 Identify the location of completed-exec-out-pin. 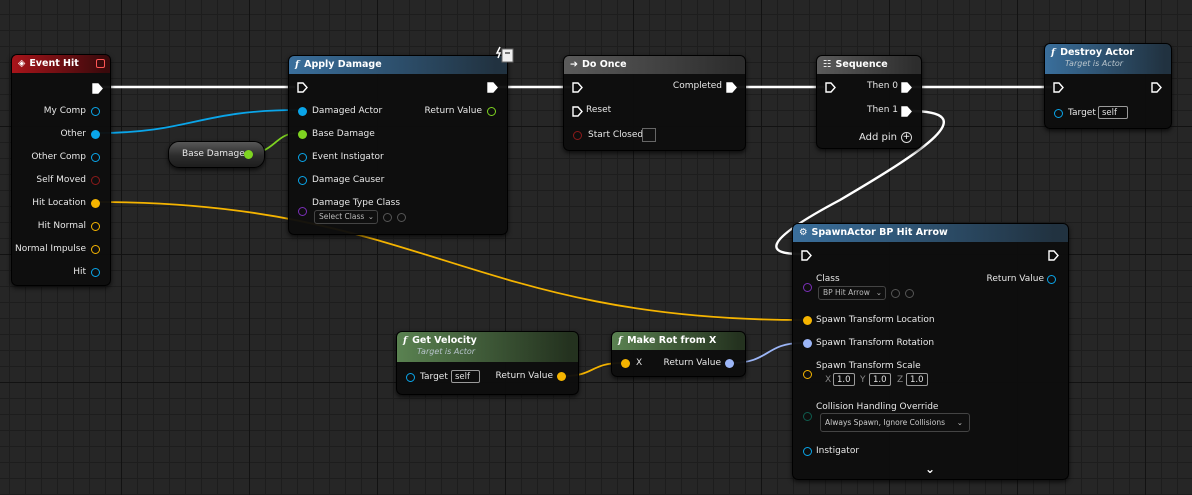
(731, 87).